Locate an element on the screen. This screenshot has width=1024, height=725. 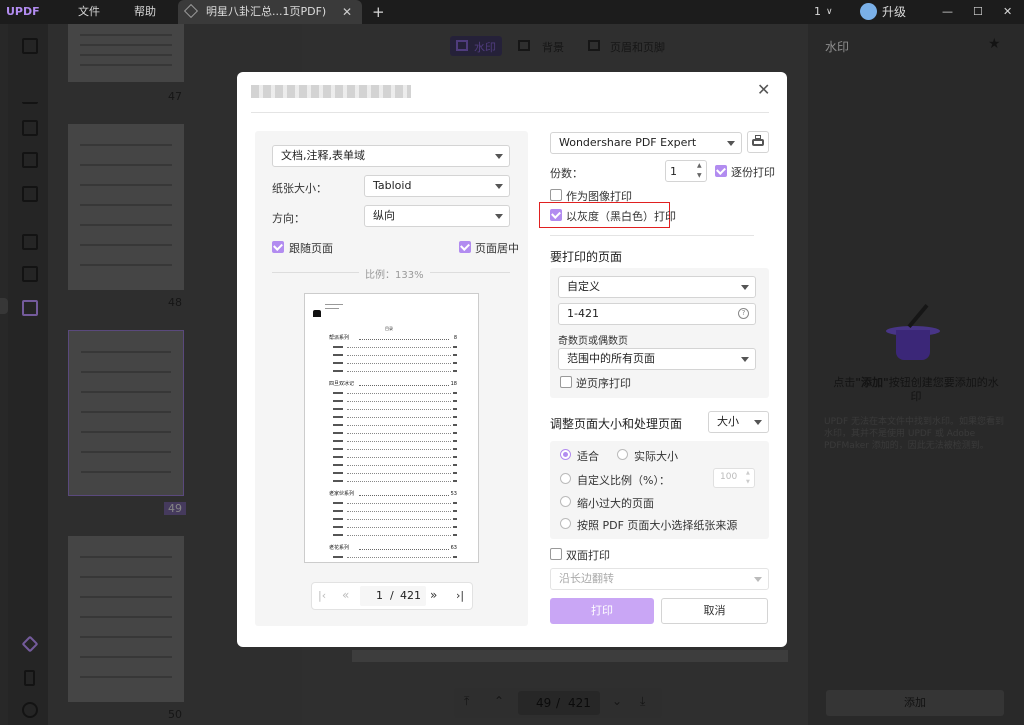
custom-scale-radio is located at coordinates (565, 478).